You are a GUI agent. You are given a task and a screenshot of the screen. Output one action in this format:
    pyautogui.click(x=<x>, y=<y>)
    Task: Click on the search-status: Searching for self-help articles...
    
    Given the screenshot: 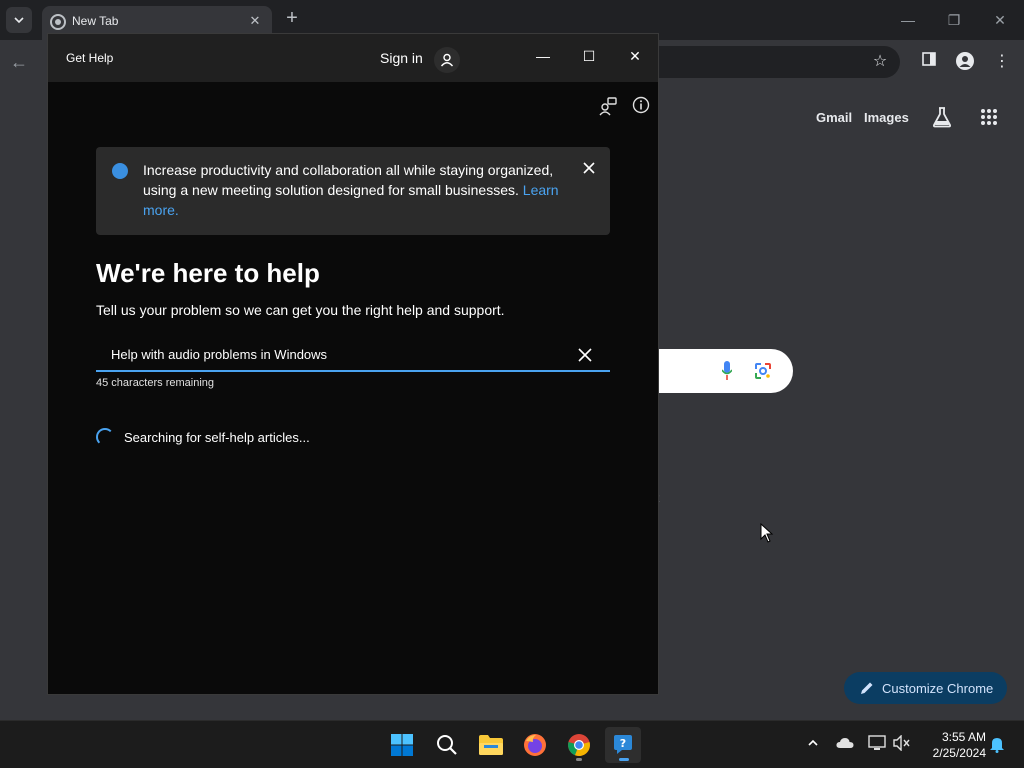 What is the action you would take?
    pyautogui.click(x=217, y=437)
    